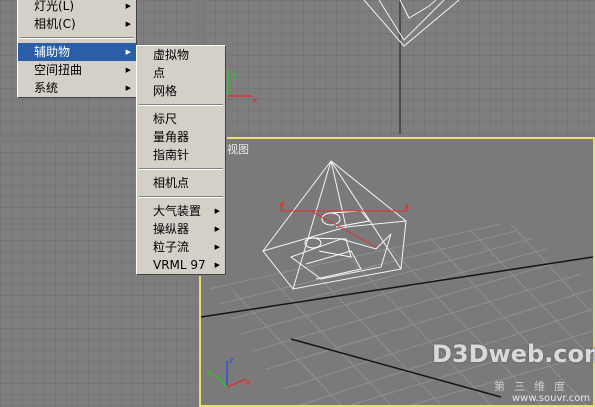 Image resolution: width=595 pixels, height=407 pixels. I want to click on watermark-chinese: 第三维度, so click(534, 386).